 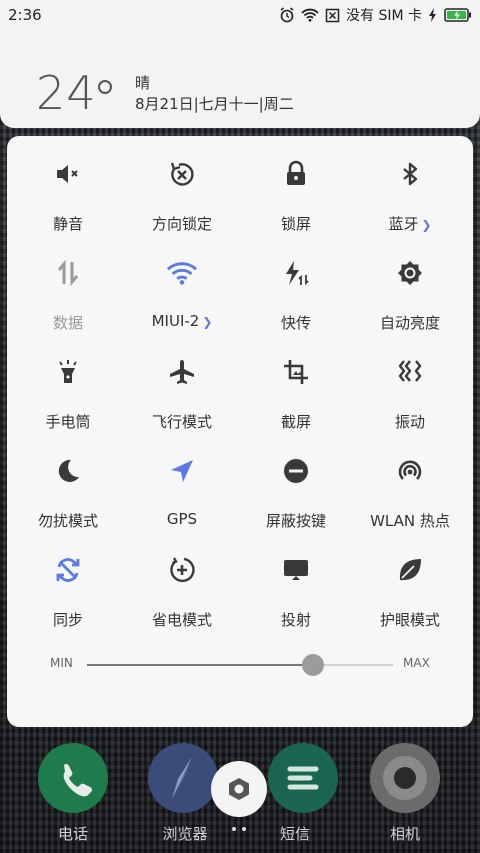 What do you see at coordinates (68, 273) in the screenshot?
I see `mobile-data-icon` at bounding box center [68, 273].